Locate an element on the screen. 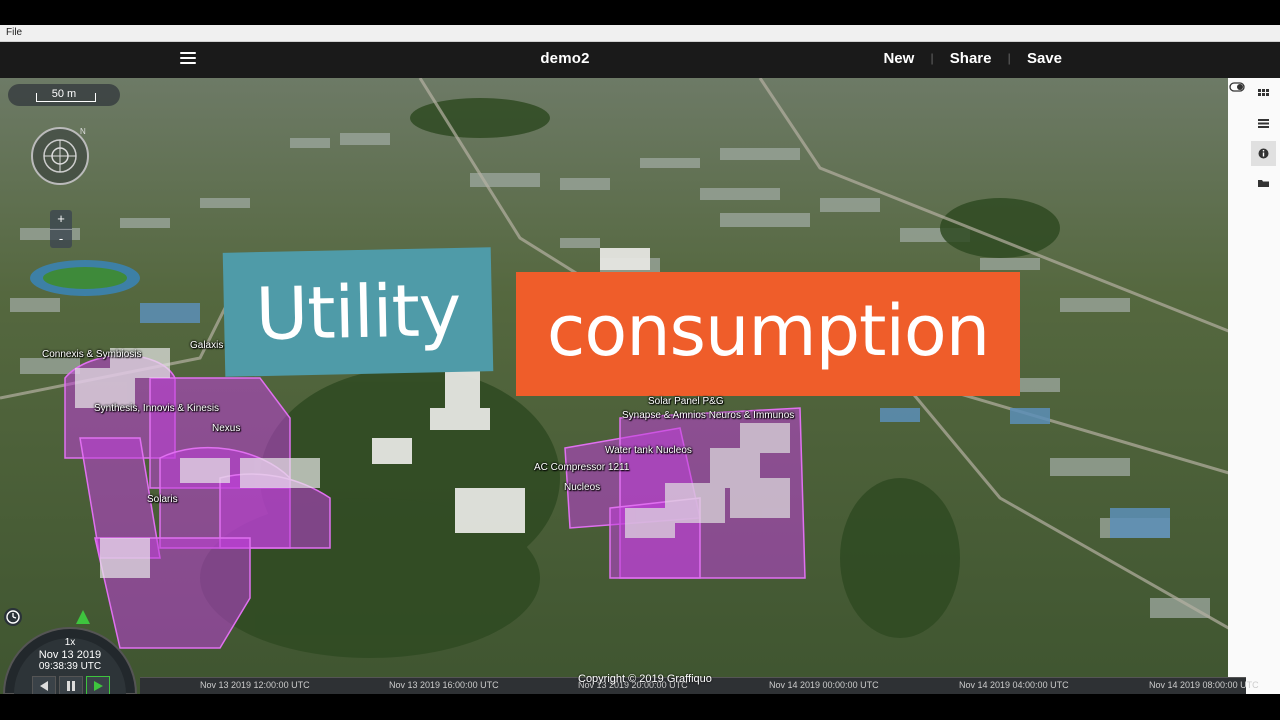 Image resolution: width=1280 pixels, height=720 pixels. clock-time: 09:38:39 UTC is located at coordinates (70, 666).